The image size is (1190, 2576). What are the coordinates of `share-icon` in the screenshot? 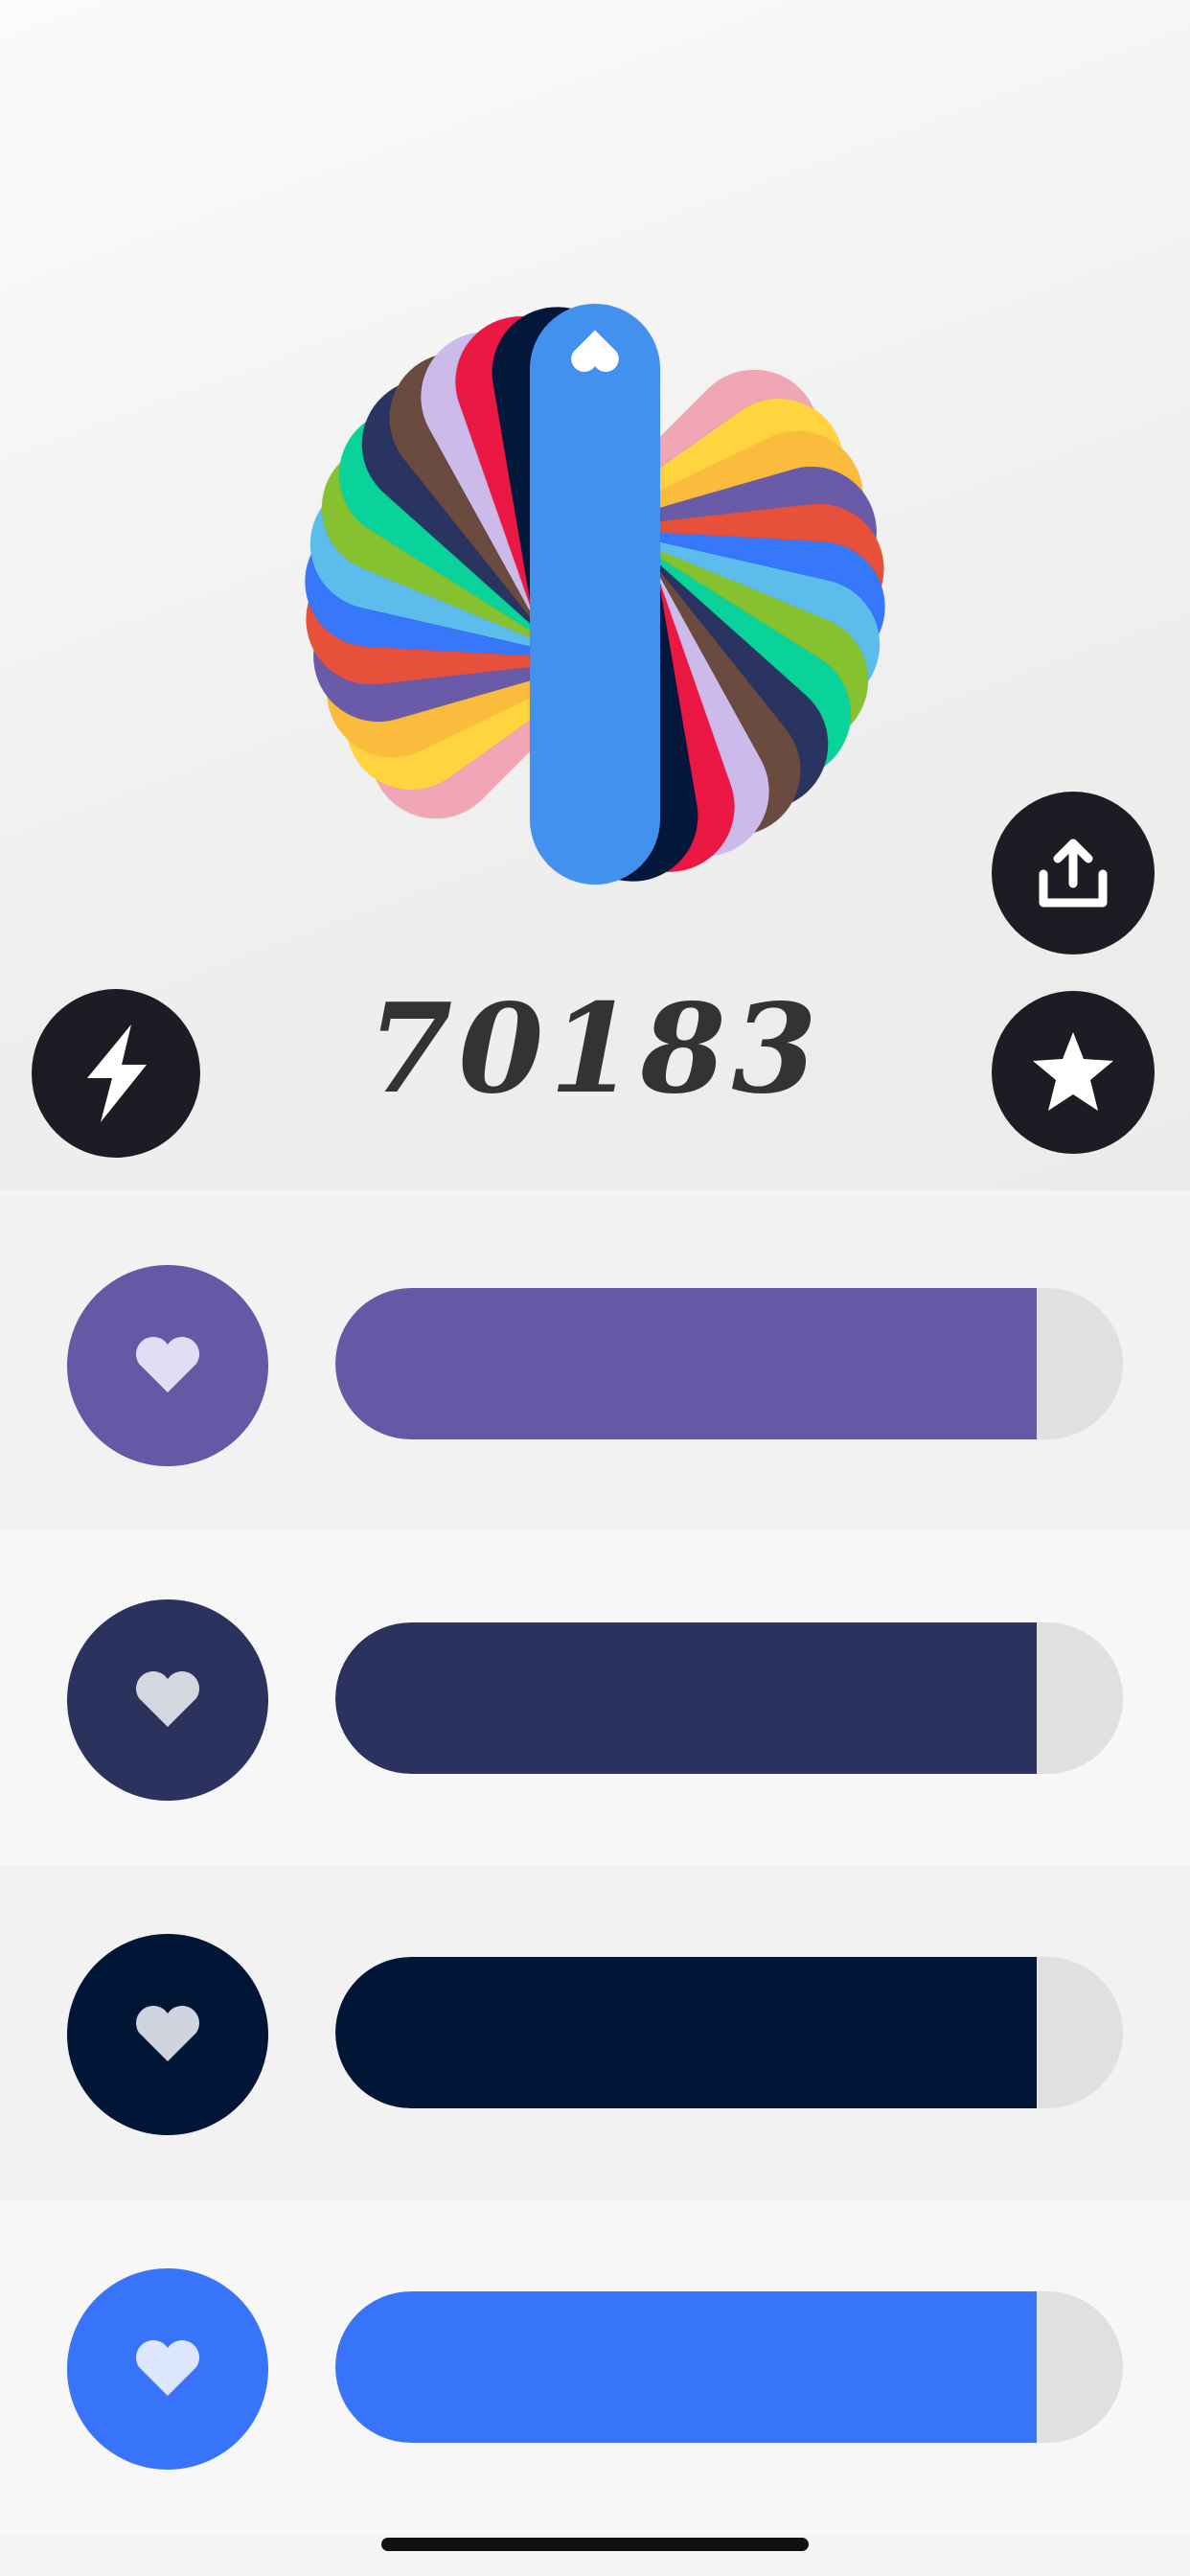 It's located at (1073, 873).